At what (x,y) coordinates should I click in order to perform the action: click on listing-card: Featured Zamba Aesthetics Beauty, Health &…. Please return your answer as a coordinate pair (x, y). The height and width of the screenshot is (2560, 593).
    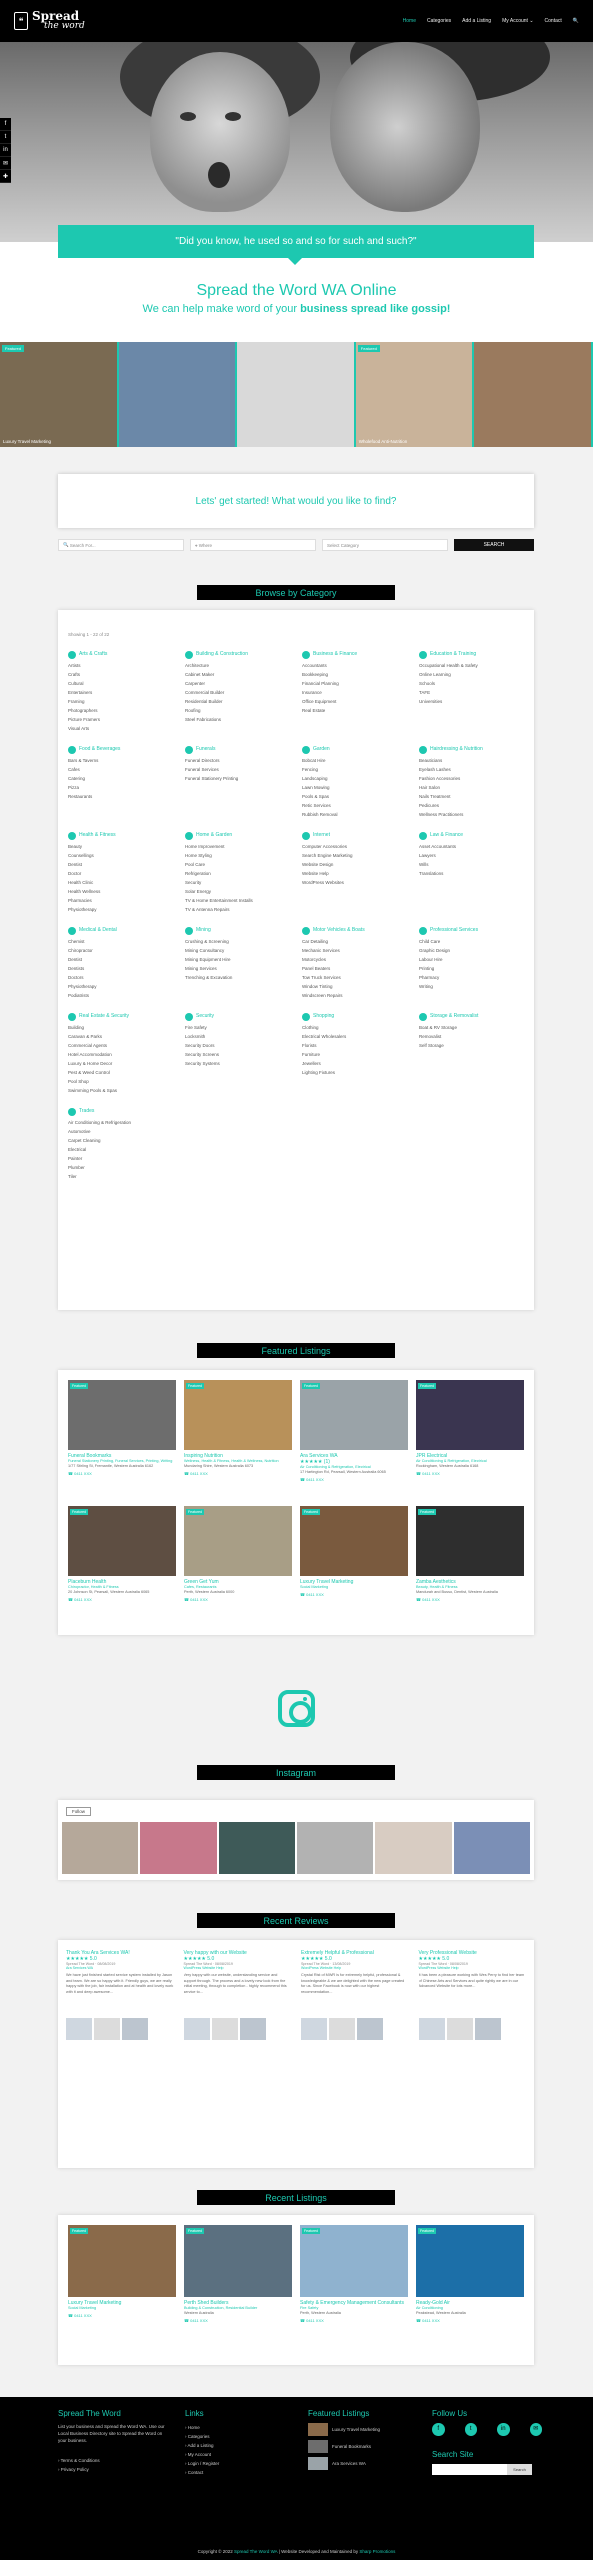
    Looking at the image, I should click on (470, 1566).